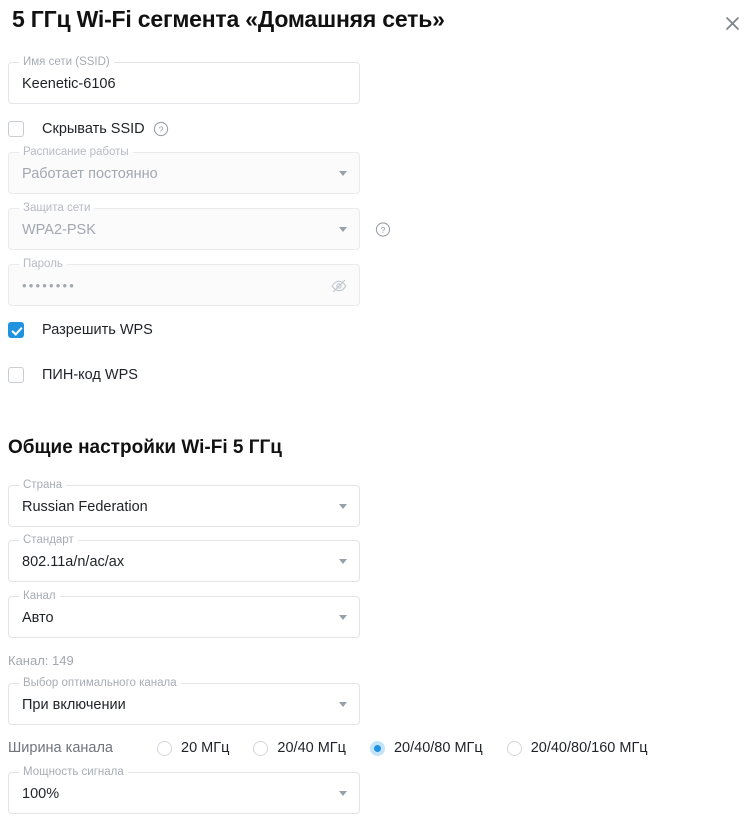 This screenshot has height=823, width=755. I want to click on schedule-select-value: Работает постоянно, so click(90, 174).